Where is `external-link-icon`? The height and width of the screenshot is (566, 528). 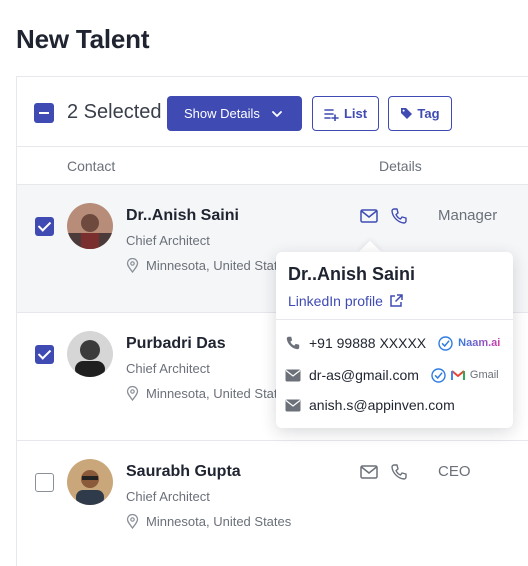 external-link-icon is located at coordinates (396, 300).